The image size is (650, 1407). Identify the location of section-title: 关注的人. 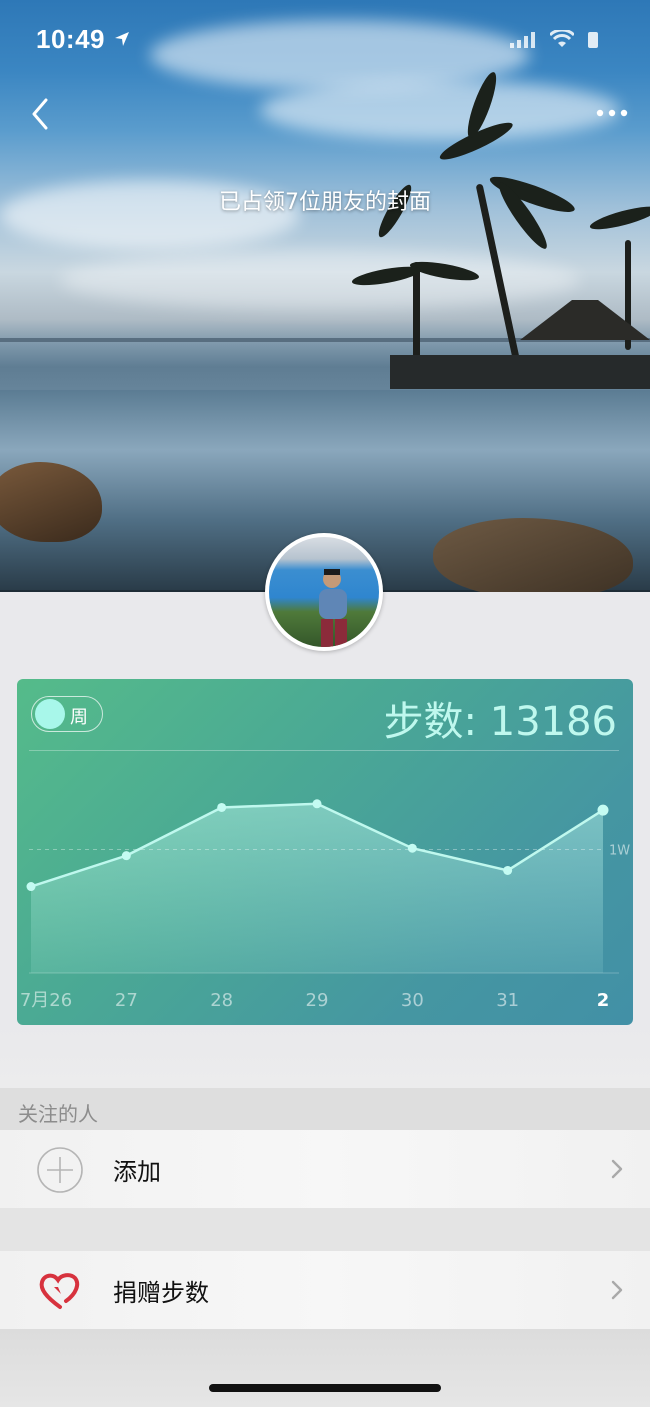
(58, 1114).